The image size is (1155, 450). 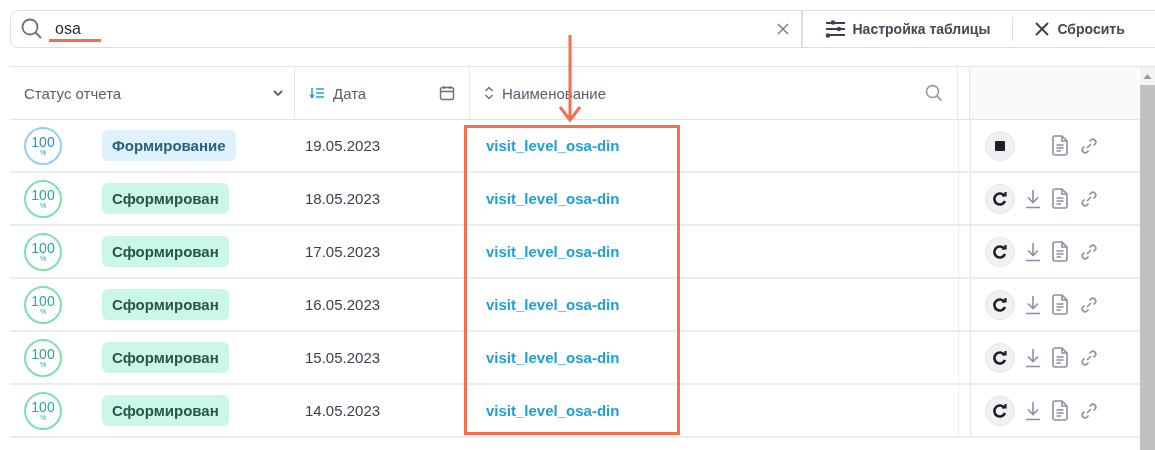 I want to click on search-bar: osa Настройка таблицы Сбросить, so click(x=582, y=29).